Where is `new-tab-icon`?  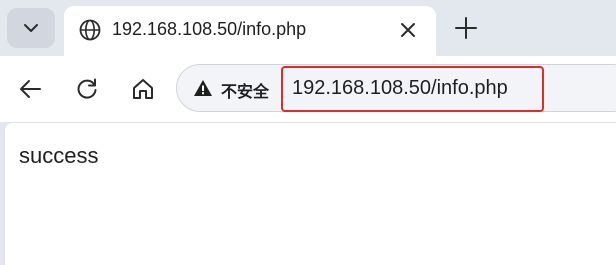
new-tab-icon is located at coordinates (466, 28).